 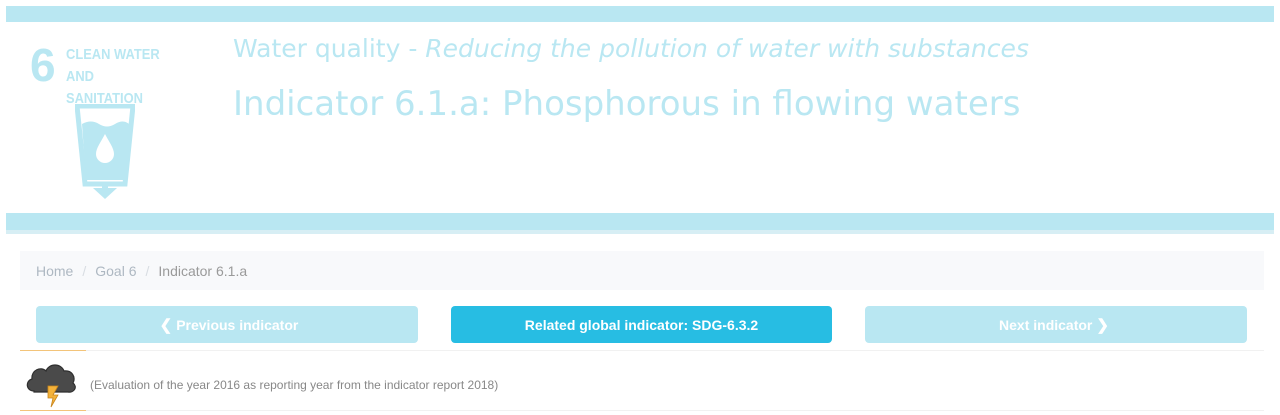 I want to click on sdg-goal-badge: 6 CLEAN WATER AND SANITATION, so click(x=105, y=122).